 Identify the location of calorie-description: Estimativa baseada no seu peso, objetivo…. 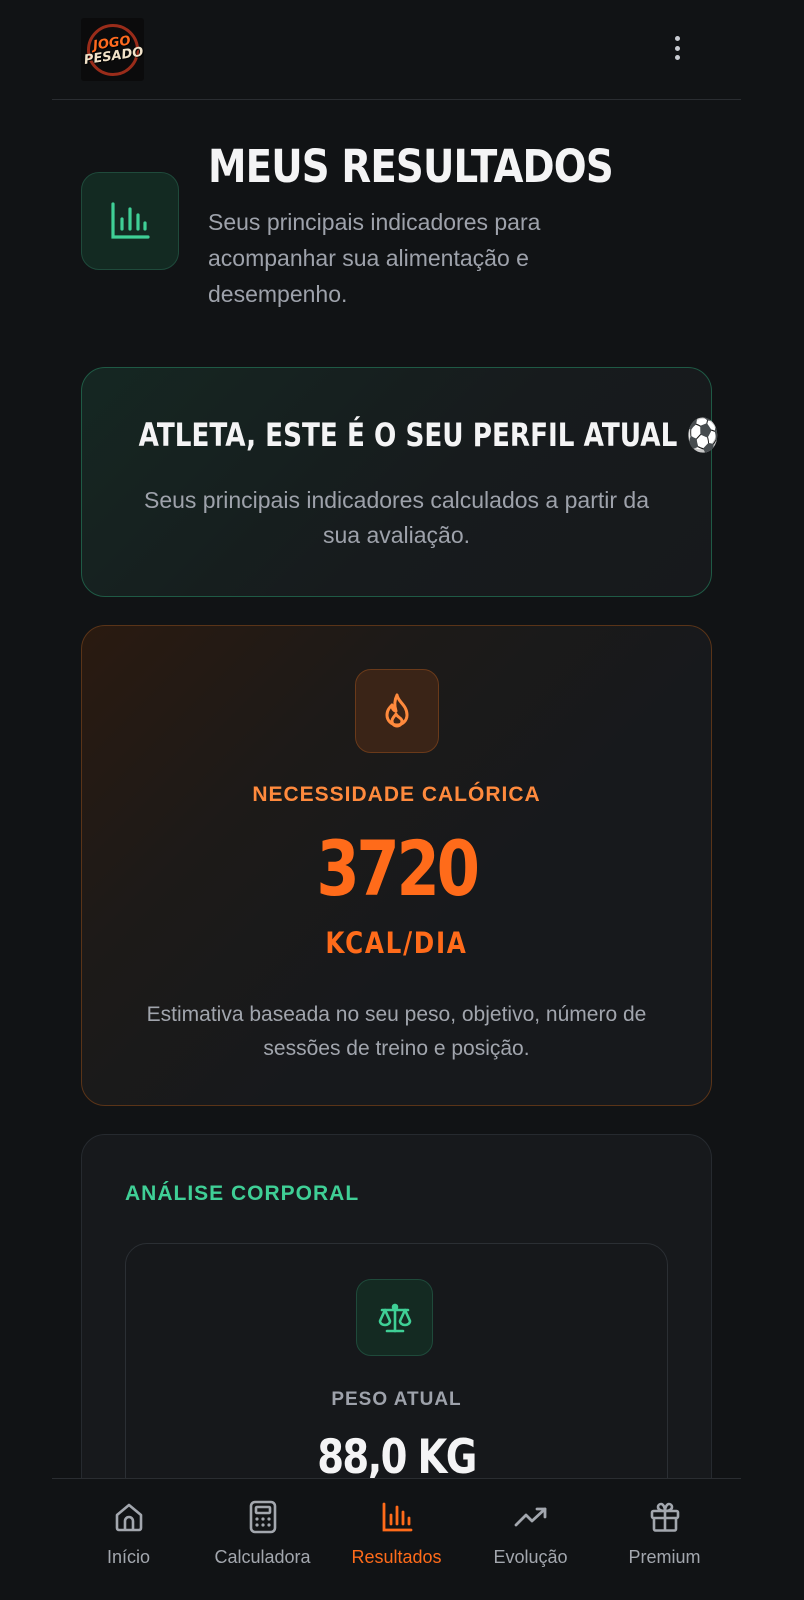
(396, 1031).